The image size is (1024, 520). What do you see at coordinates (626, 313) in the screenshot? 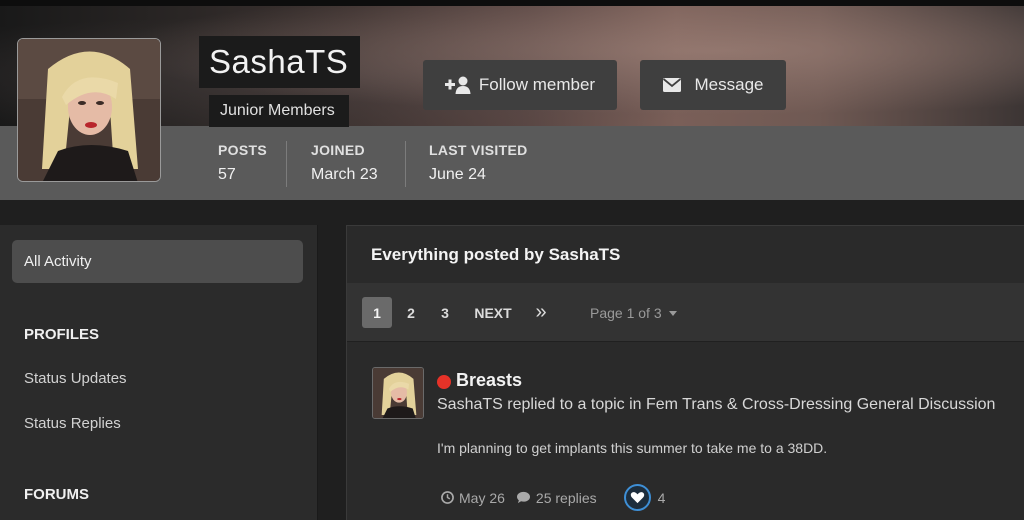
I see `page-of-label: Page 1 of 3` at bounding box center [626, 313].